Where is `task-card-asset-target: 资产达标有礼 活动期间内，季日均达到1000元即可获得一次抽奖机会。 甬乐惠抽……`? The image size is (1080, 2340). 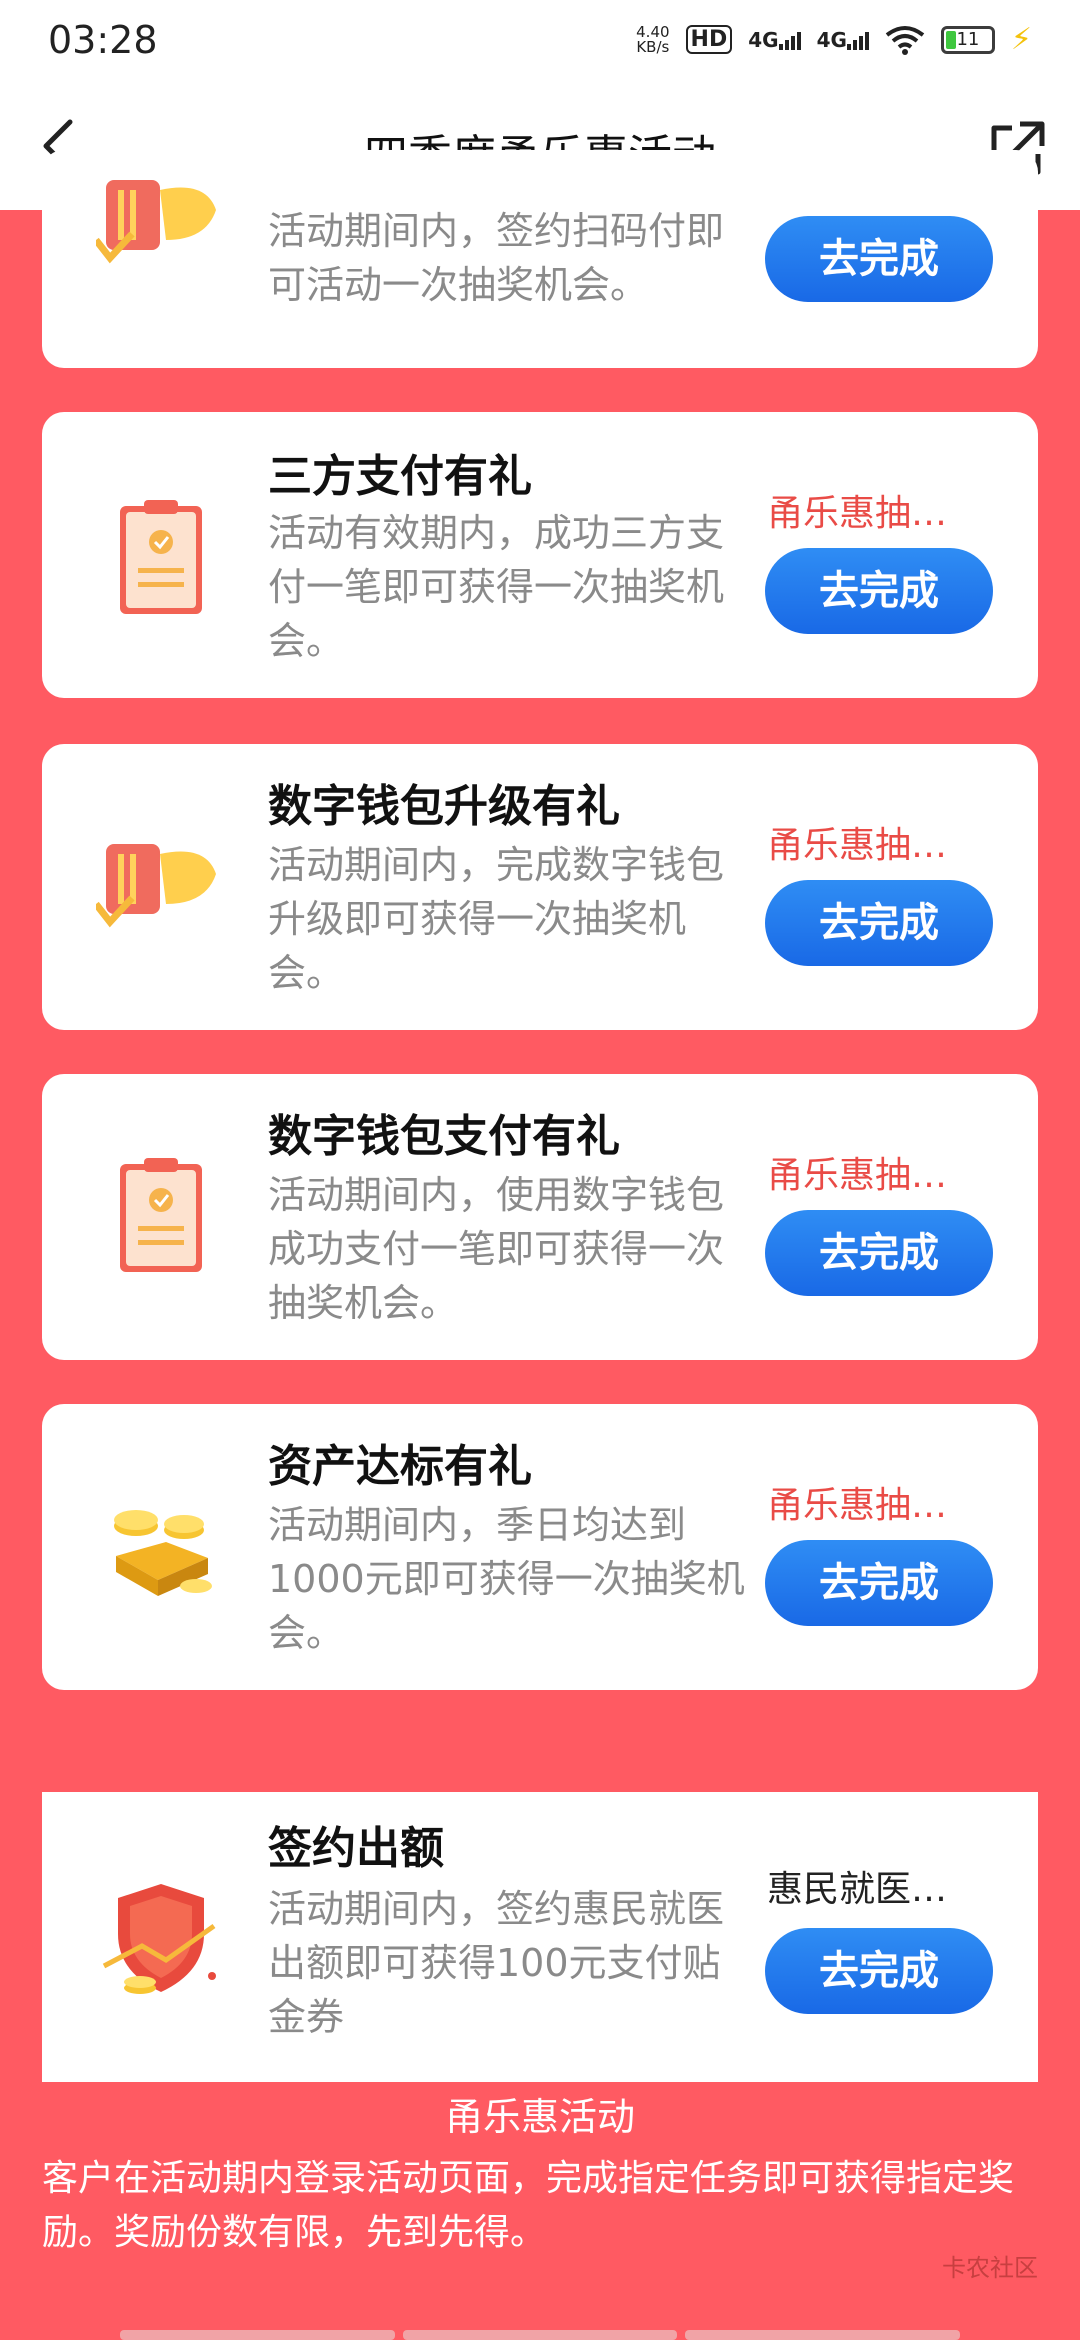
task-card-asset-target: 资产达标有礼 活动期间内，季日均达到1000元即可获得一次抽奖机会。 甬乐惠抽…… is located at coordinates (540, 1547).